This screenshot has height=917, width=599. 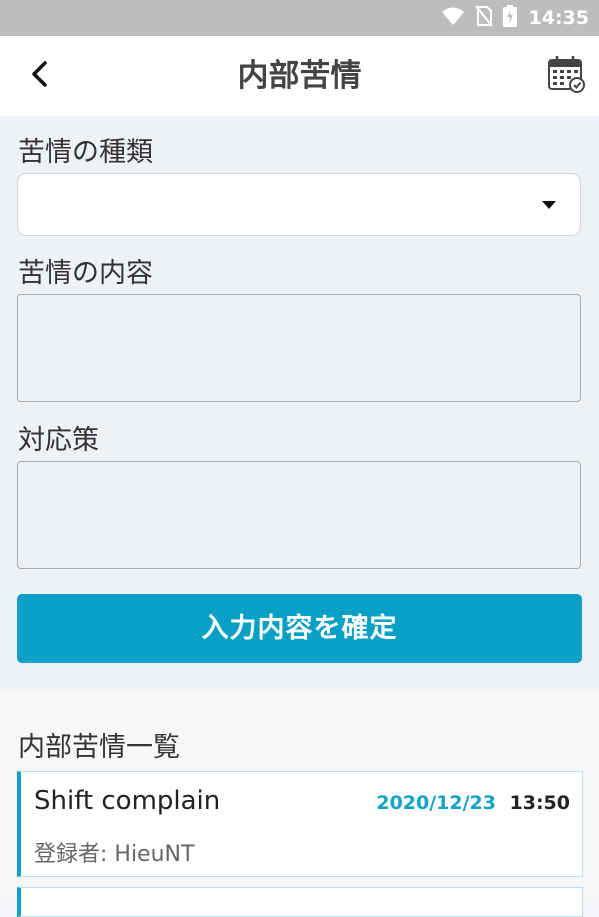 I want to click on back-button, so click(x=40, y=76).